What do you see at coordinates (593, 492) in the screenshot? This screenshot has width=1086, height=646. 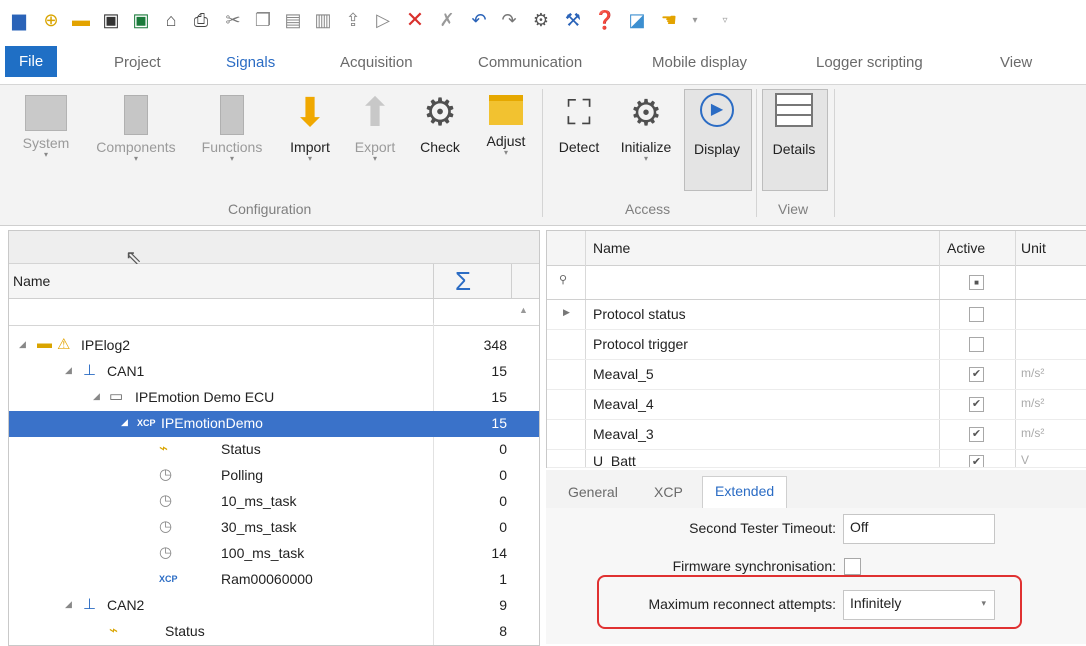 I see `tab-general: General` at bounding box center [593, 492].